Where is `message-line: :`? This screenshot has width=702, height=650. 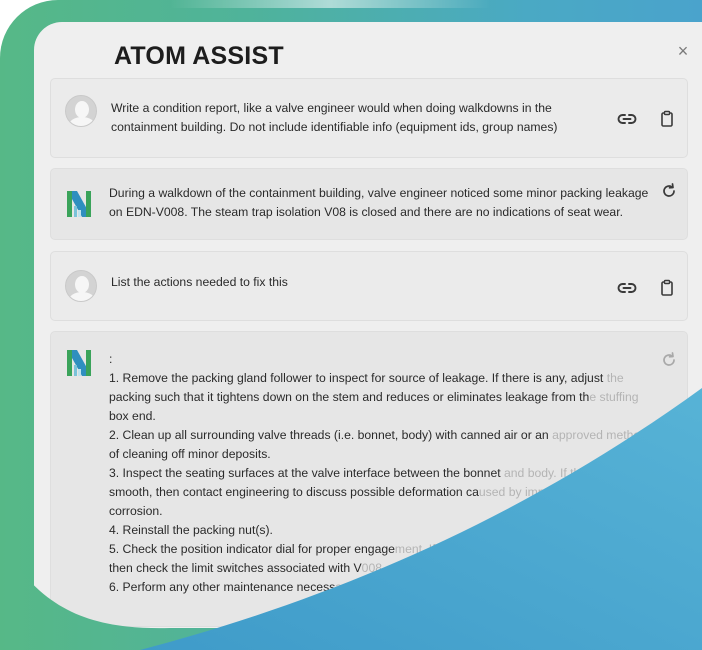
message-line: : is located at coordinates (111, 359).